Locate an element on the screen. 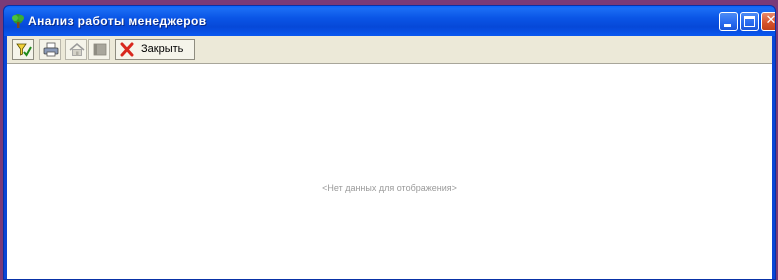 The width and height of the screenshot is (778, 280). home-button is located at coordinates (76, 49).